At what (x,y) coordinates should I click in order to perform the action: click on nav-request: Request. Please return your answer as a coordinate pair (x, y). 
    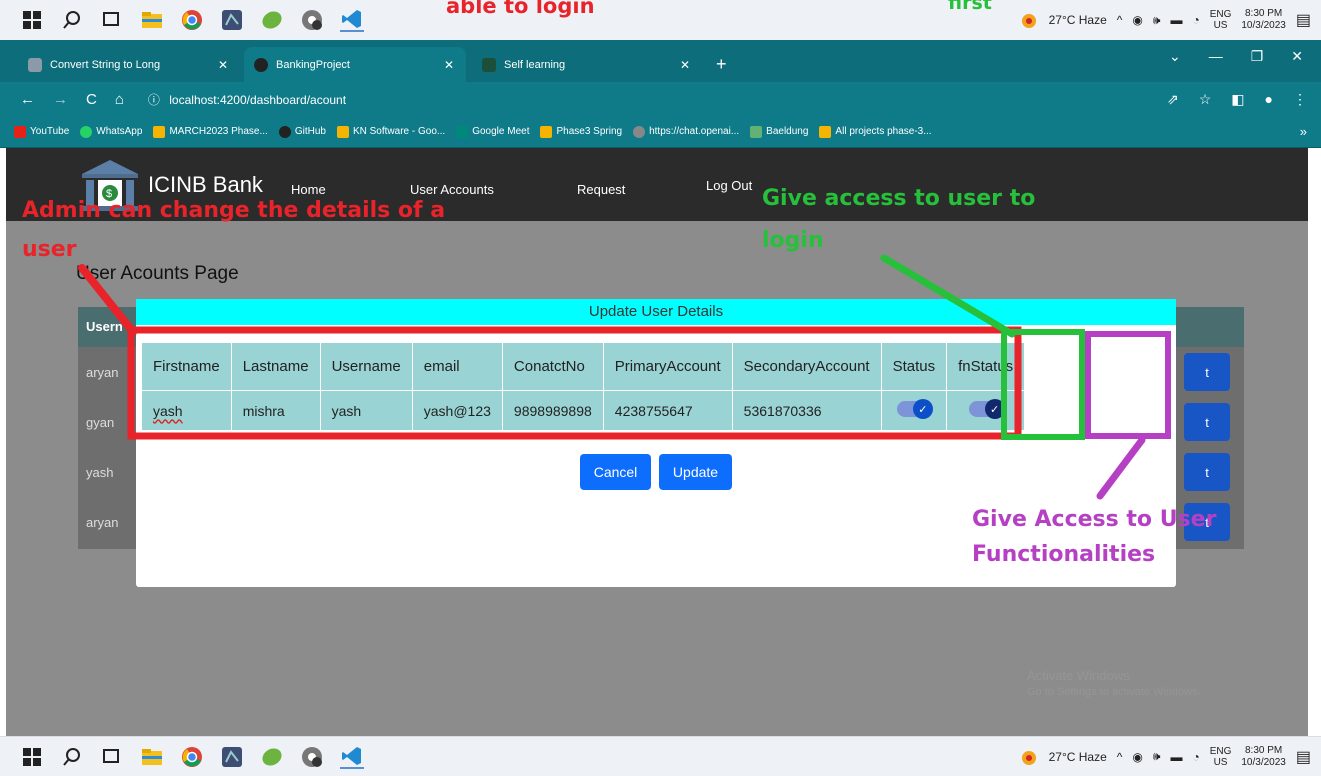
    Looking at the image, I should click on (601, 189).